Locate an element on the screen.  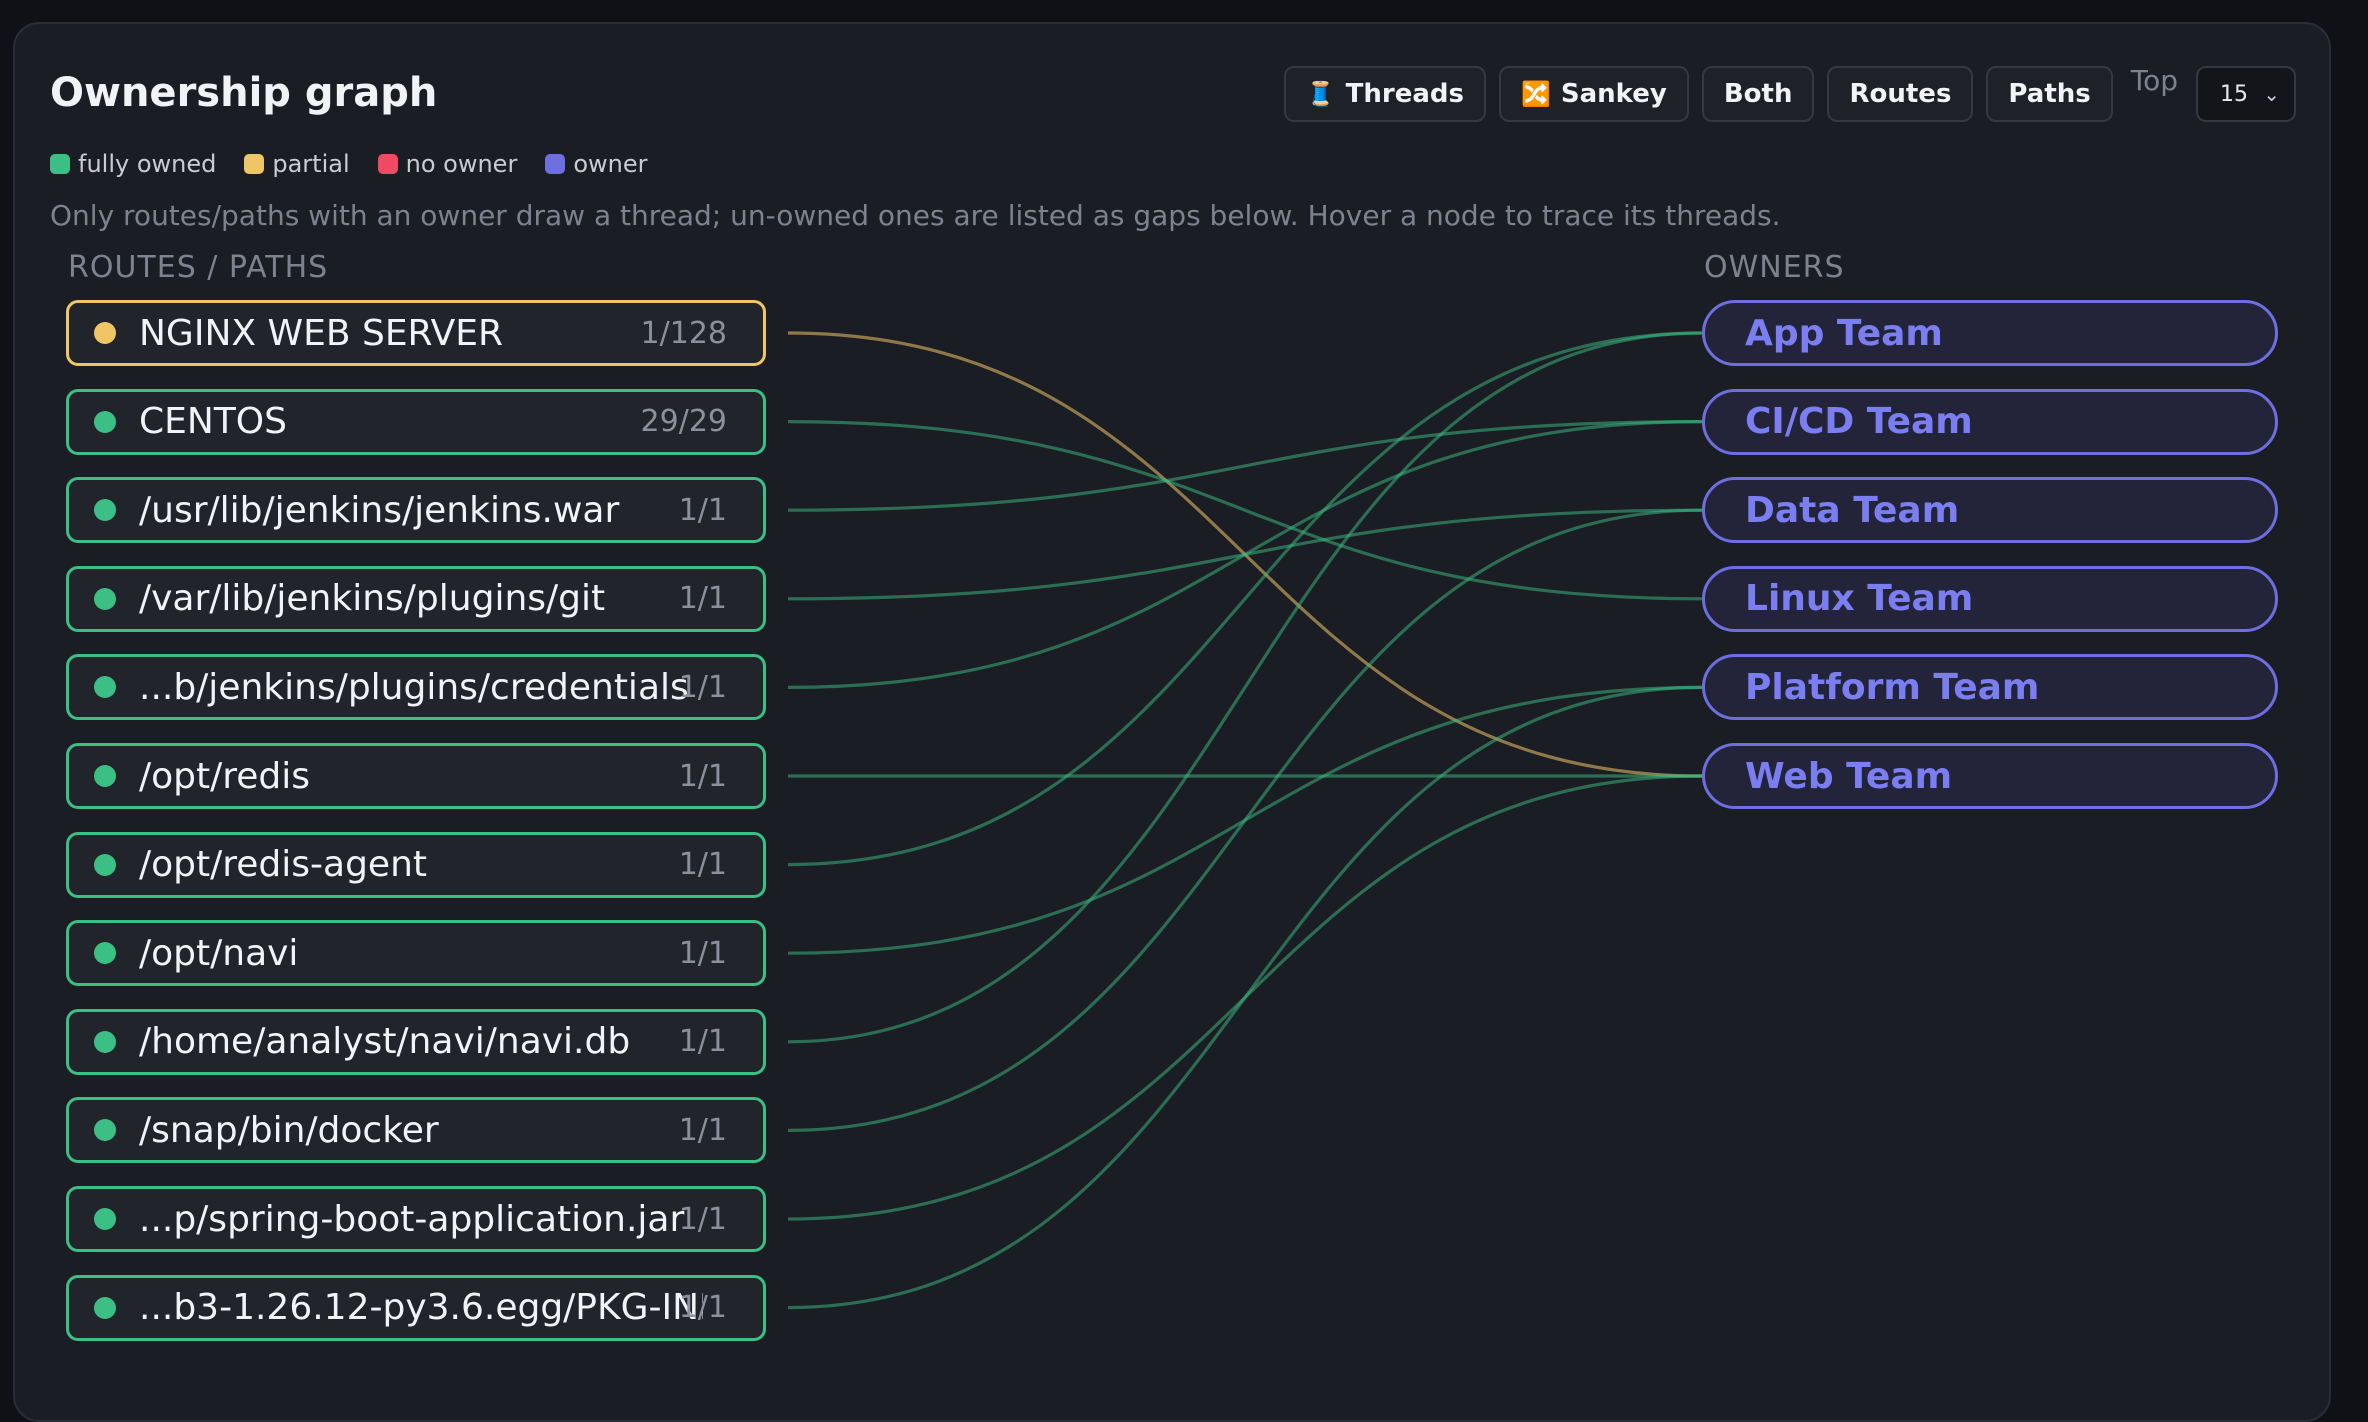
route-node: /opt/redis-agent 1/1 is located at coordinates (416, 864).